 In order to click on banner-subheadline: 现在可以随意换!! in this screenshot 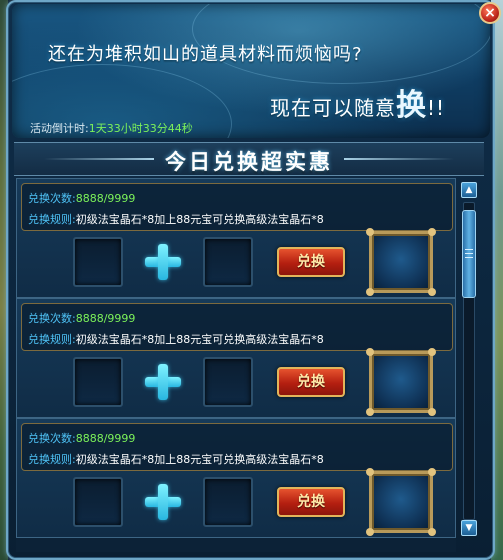, I will do `click(357, 102)`.